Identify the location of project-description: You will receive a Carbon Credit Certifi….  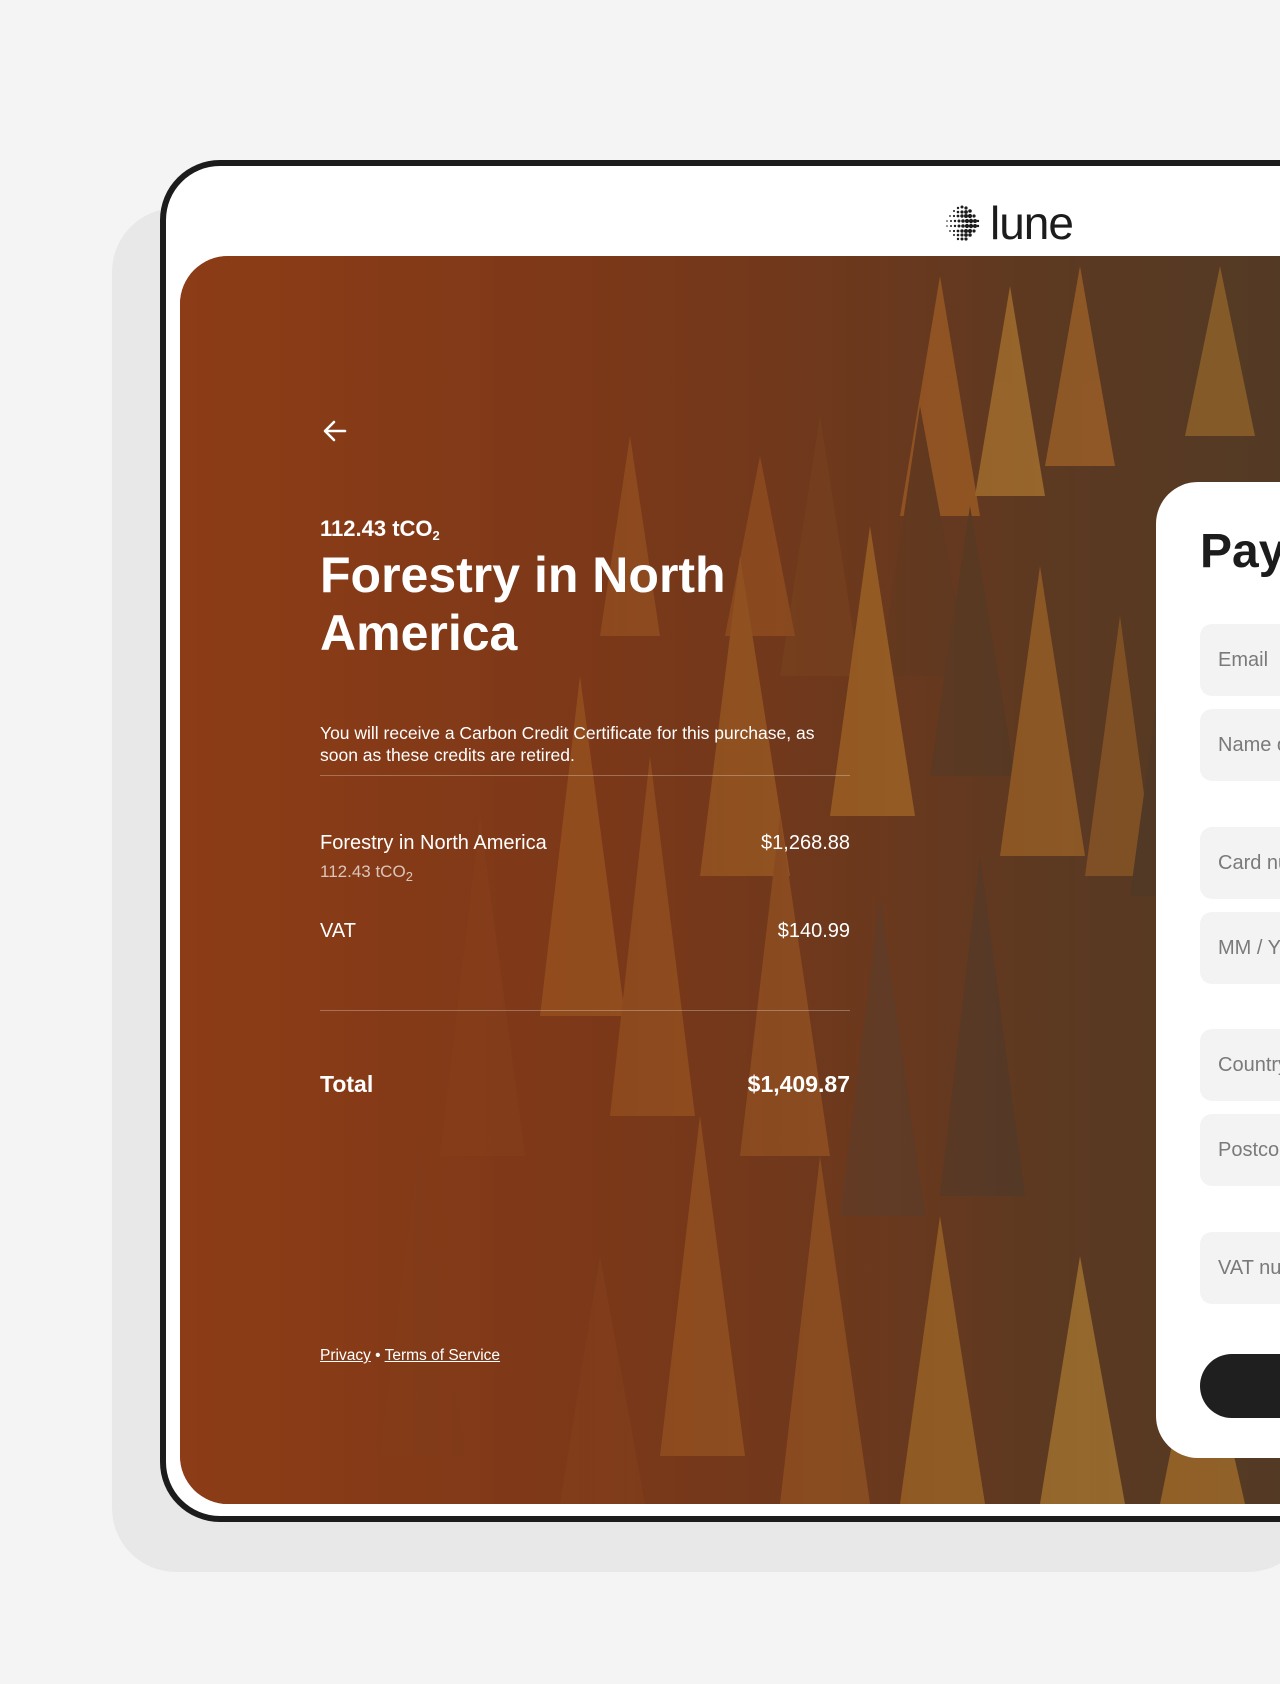
(567, 744).